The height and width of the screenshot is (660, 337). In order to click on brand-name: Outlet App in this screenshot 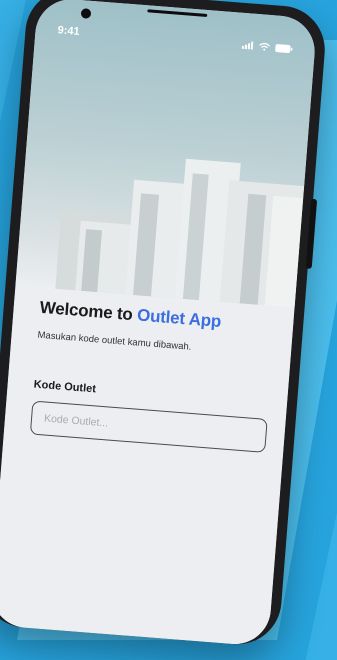, I will do `click(179, 318)`.